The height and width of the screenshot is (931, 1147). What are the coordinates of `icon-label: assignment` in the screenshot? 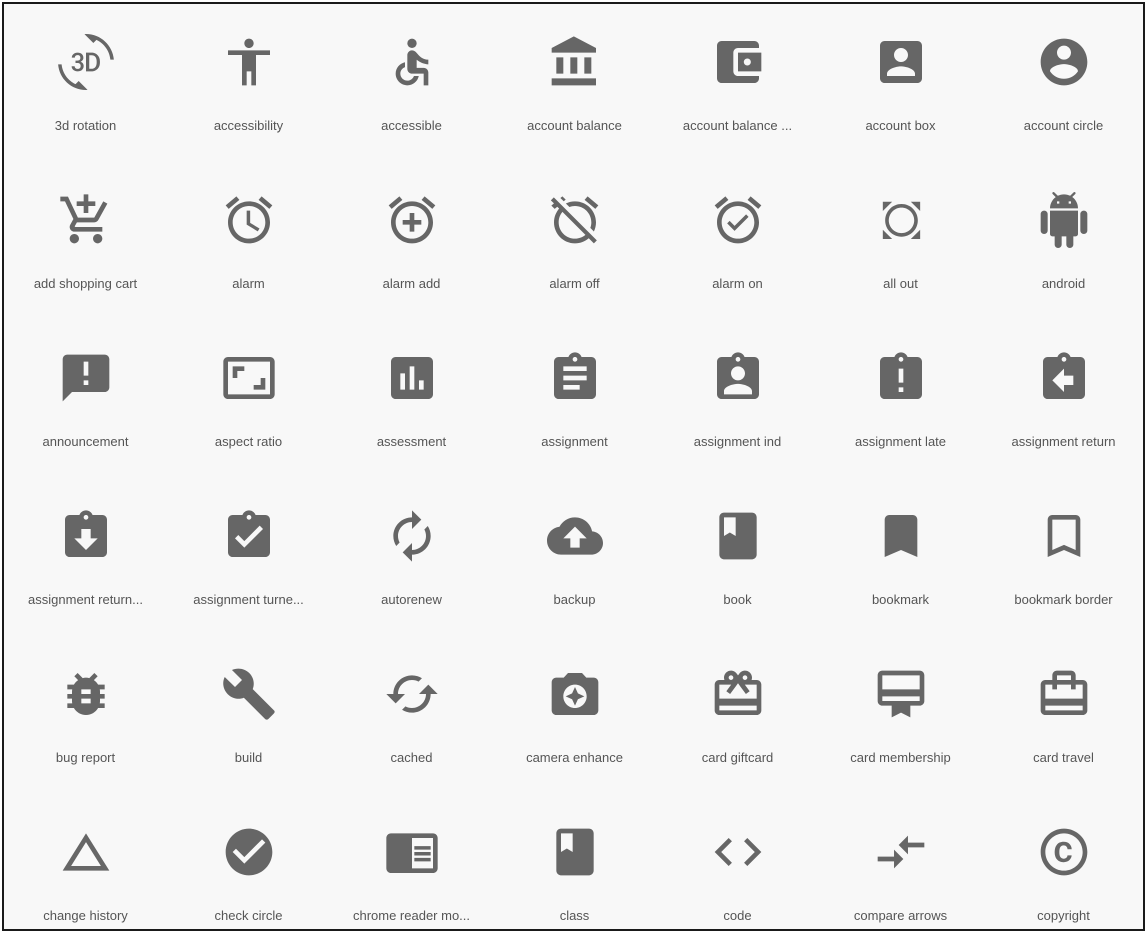 It's located at (574, 441).